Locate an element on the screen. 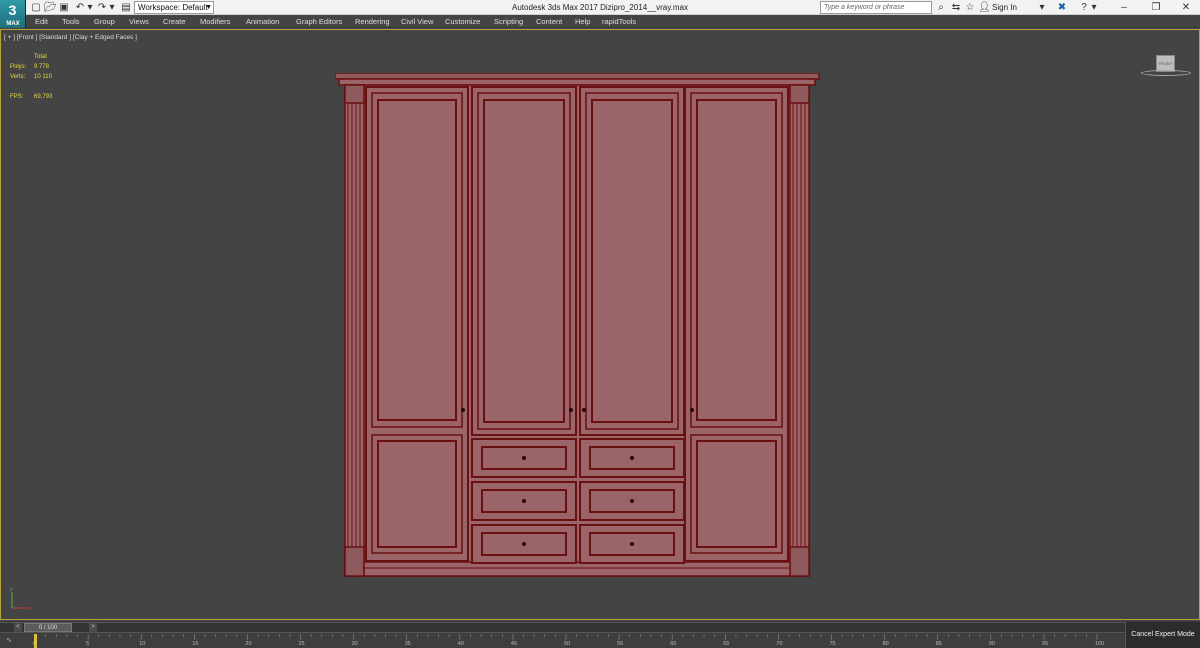  minimize-icon: – is located at coordinates (1124, 7).